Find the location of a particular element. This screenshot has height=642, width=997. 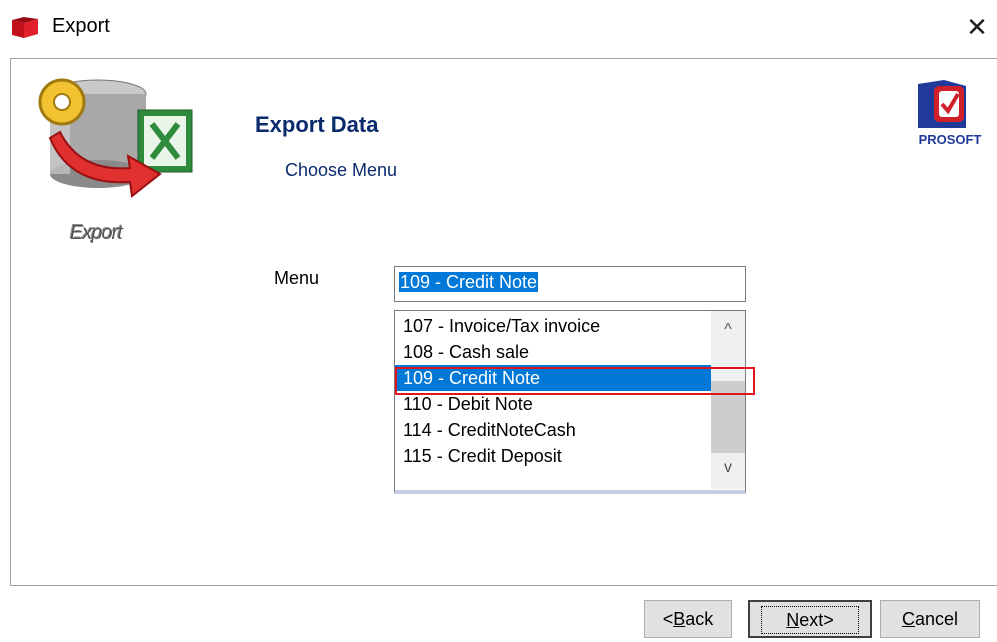

database-excel-export-icon is located at coordinates (115, 138).